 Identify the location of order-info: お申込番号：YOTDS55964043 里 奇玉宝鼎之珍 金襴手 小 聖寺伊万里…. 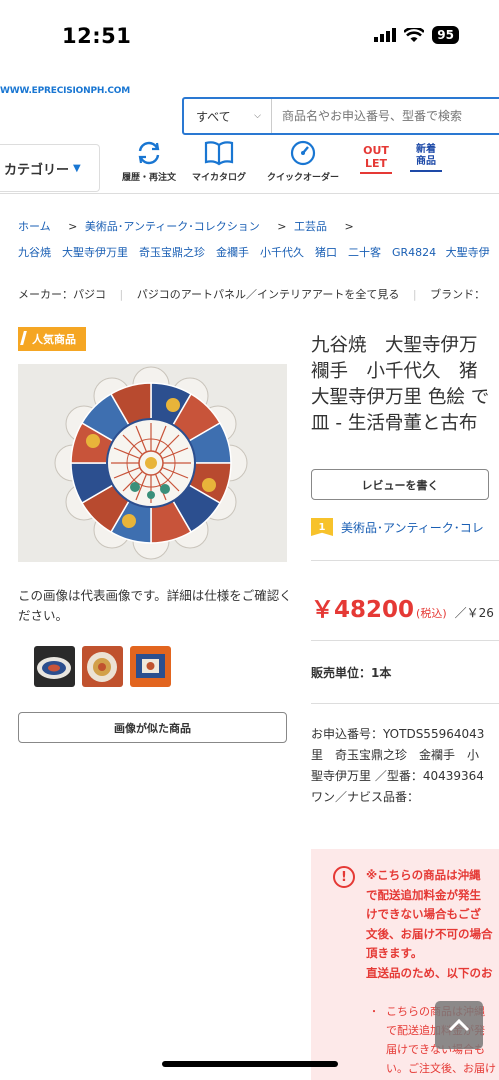
(405, 766).